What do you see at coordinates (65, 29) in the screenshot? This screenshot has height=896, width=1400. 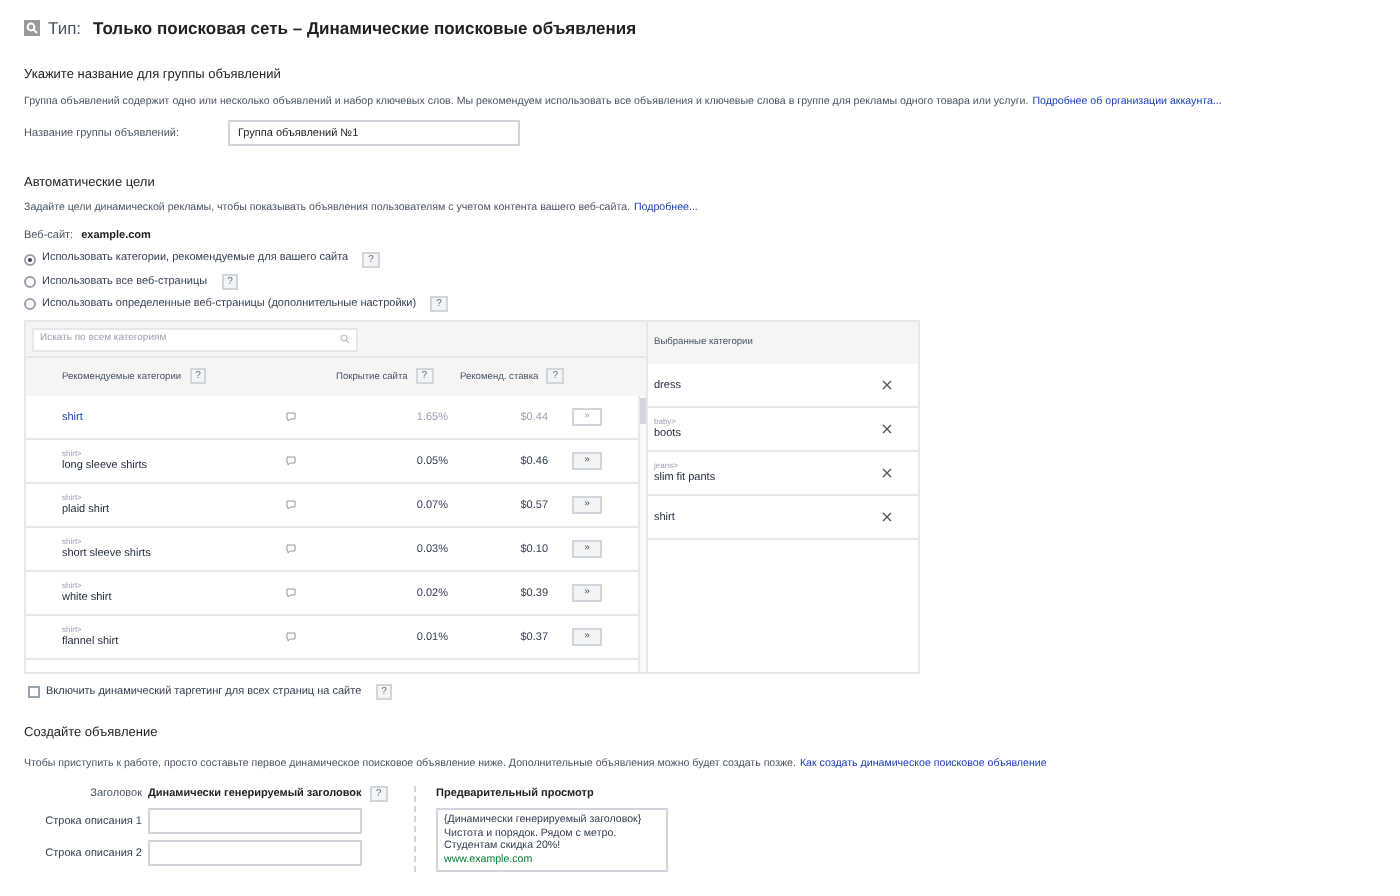 I see `type-label: Тип:` at bounding box center [65, 29].